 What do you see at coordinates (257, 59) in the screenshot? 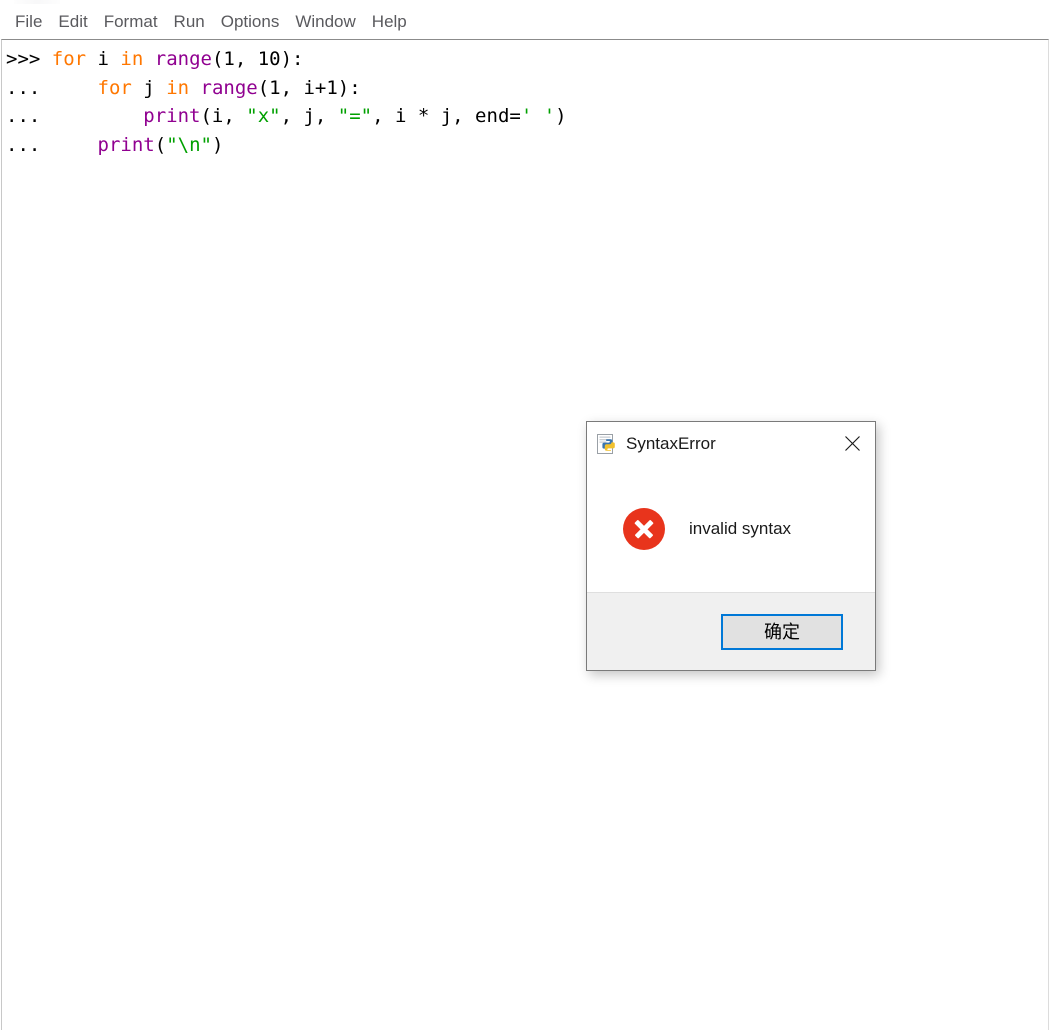
I see `code-token-plain: (1, 10):` at bounding box center [257, 59].